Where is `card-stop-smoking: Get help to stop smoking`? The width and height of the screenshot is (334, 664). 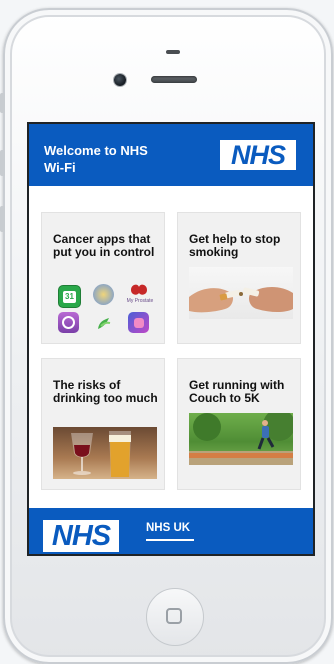
card-stop-smoking: Get help to stop smoking is located at coordinates (239, 278).